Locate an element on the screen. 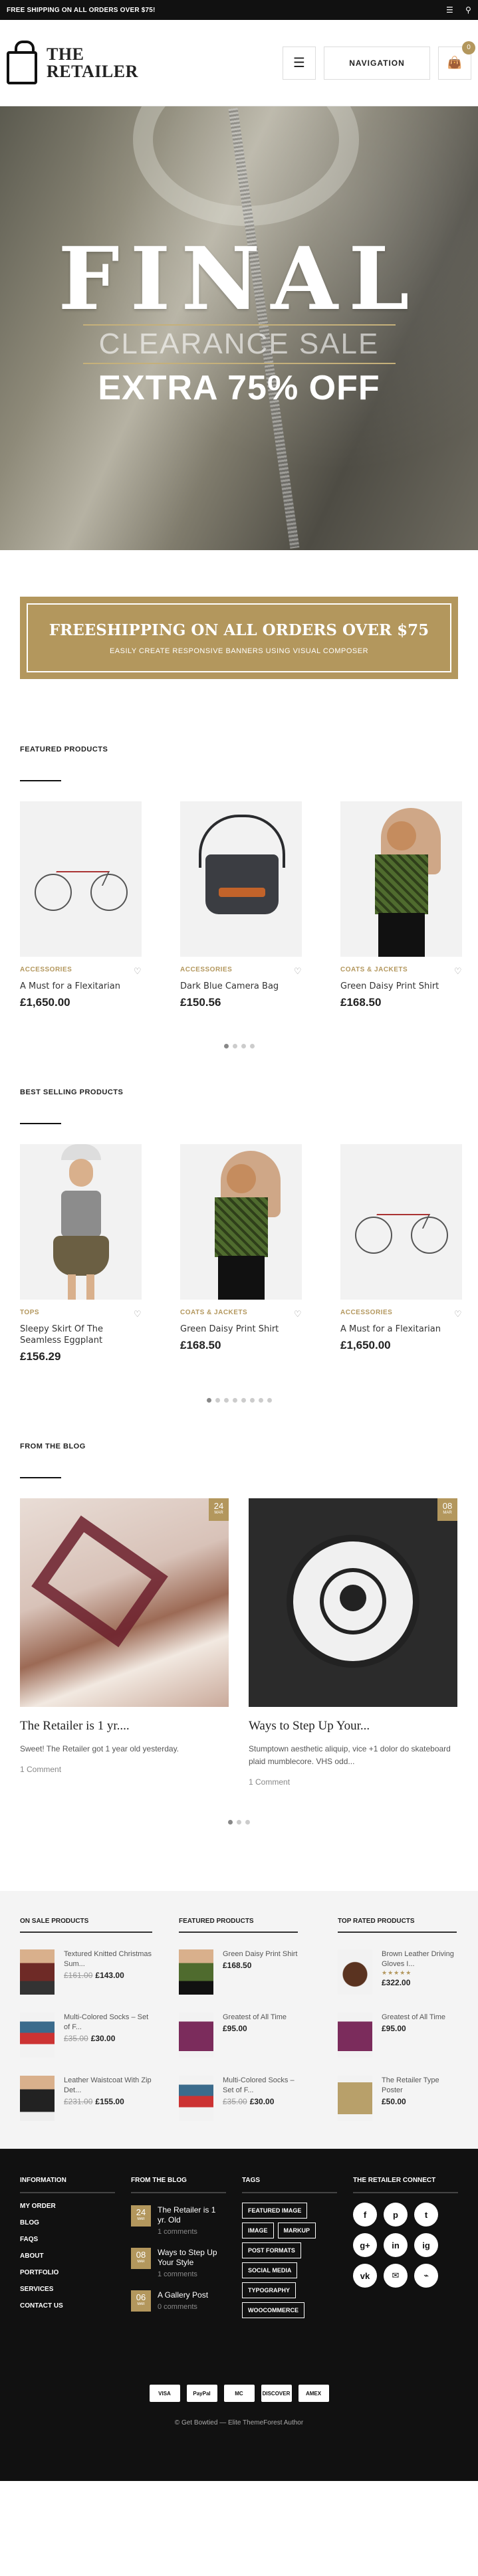 Image resolution: width=478 pixels, height=2576 pixels. post-comments-link: 1 Comment is located at coordinates (353, 1782).